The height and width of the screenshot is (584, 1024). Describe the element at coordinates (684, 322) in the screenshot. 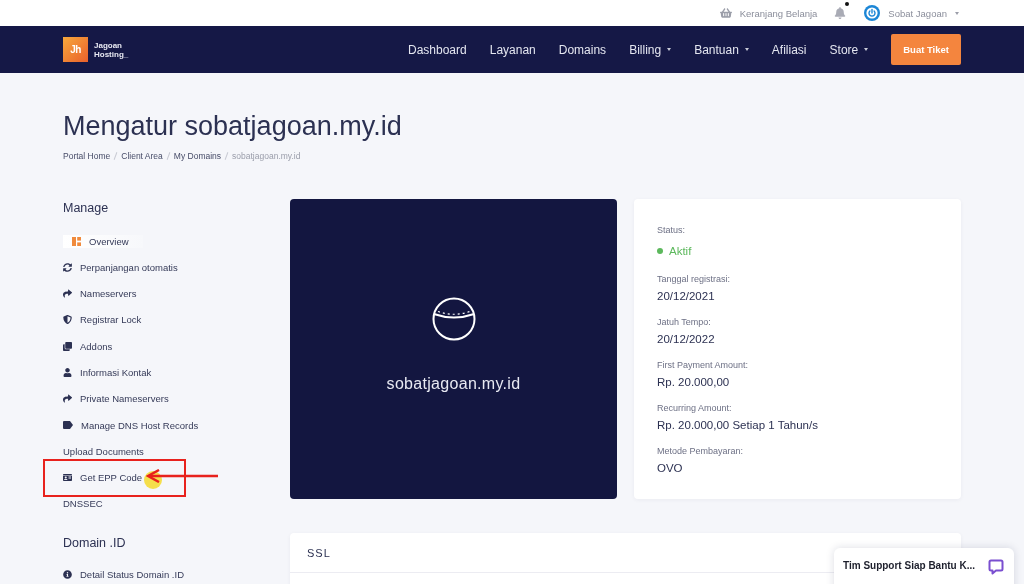

I see `field-label: Jatuh Tempo:` at that location.